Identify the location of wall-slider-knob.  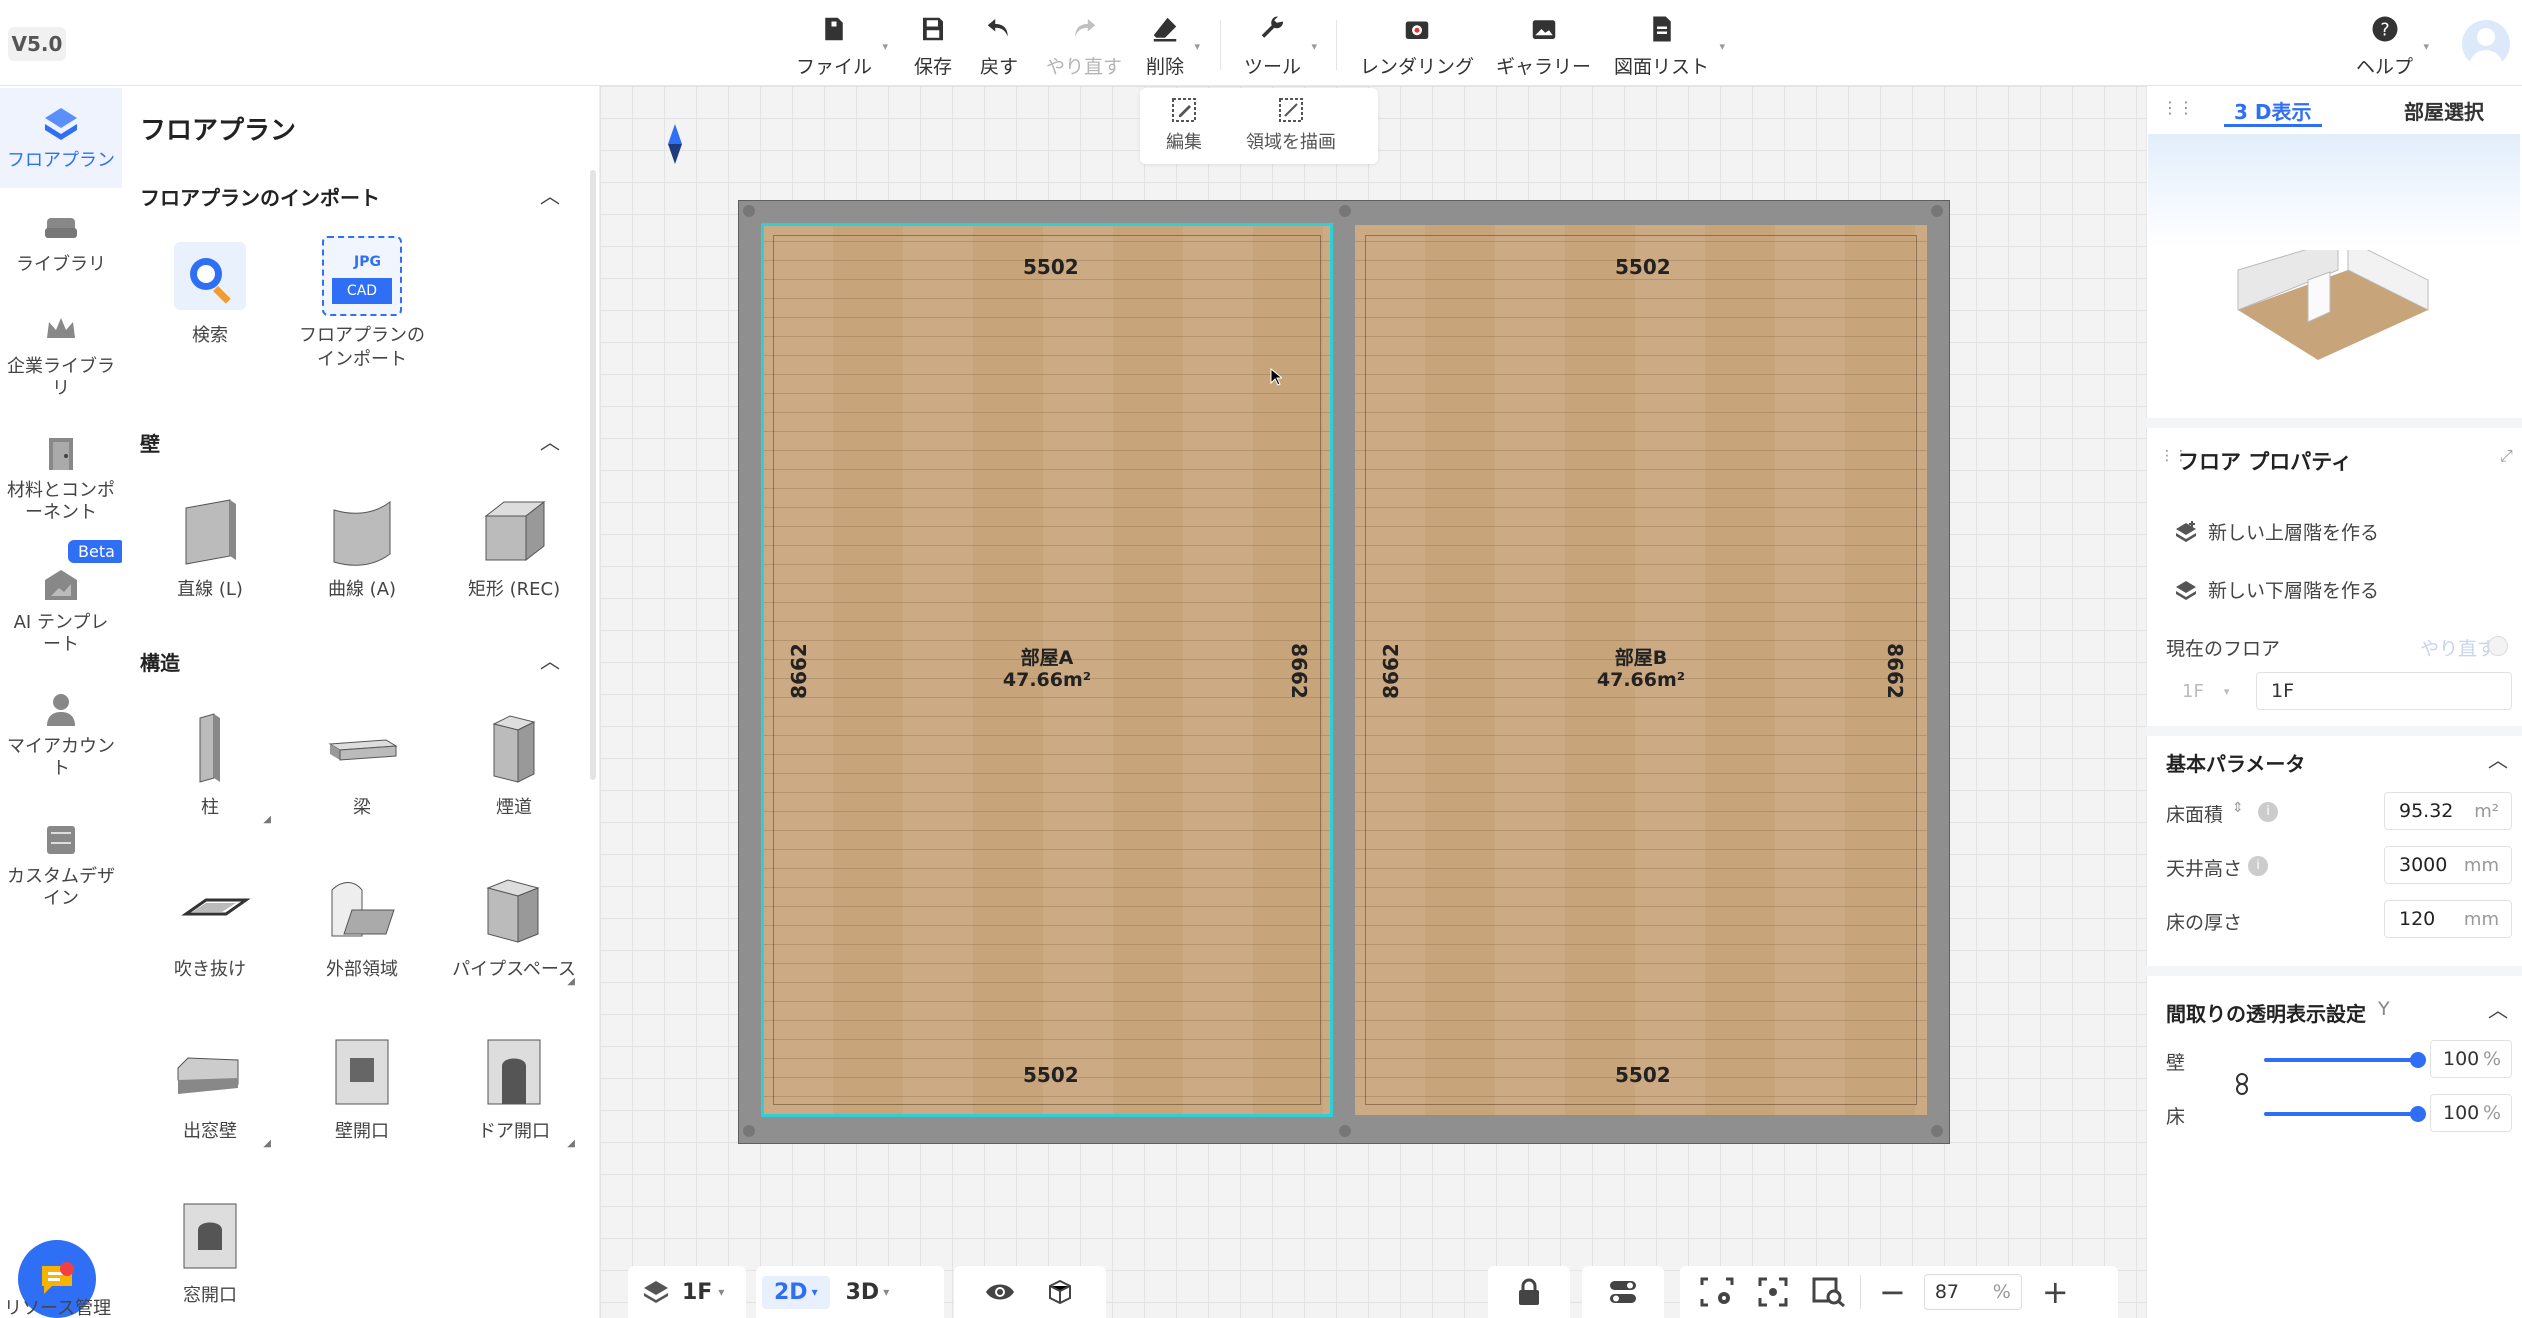
(2418, 1060).